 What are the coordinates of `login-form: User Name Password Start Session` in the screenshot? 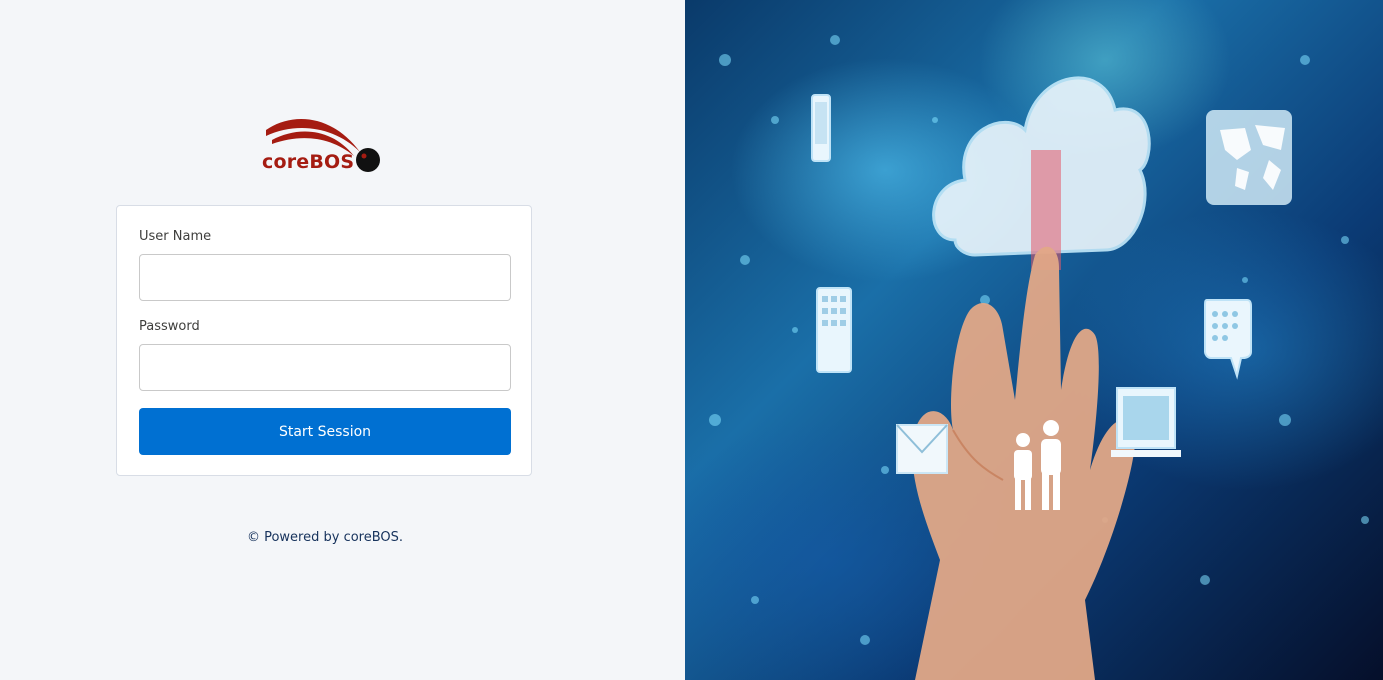 It's located at (324, 340).